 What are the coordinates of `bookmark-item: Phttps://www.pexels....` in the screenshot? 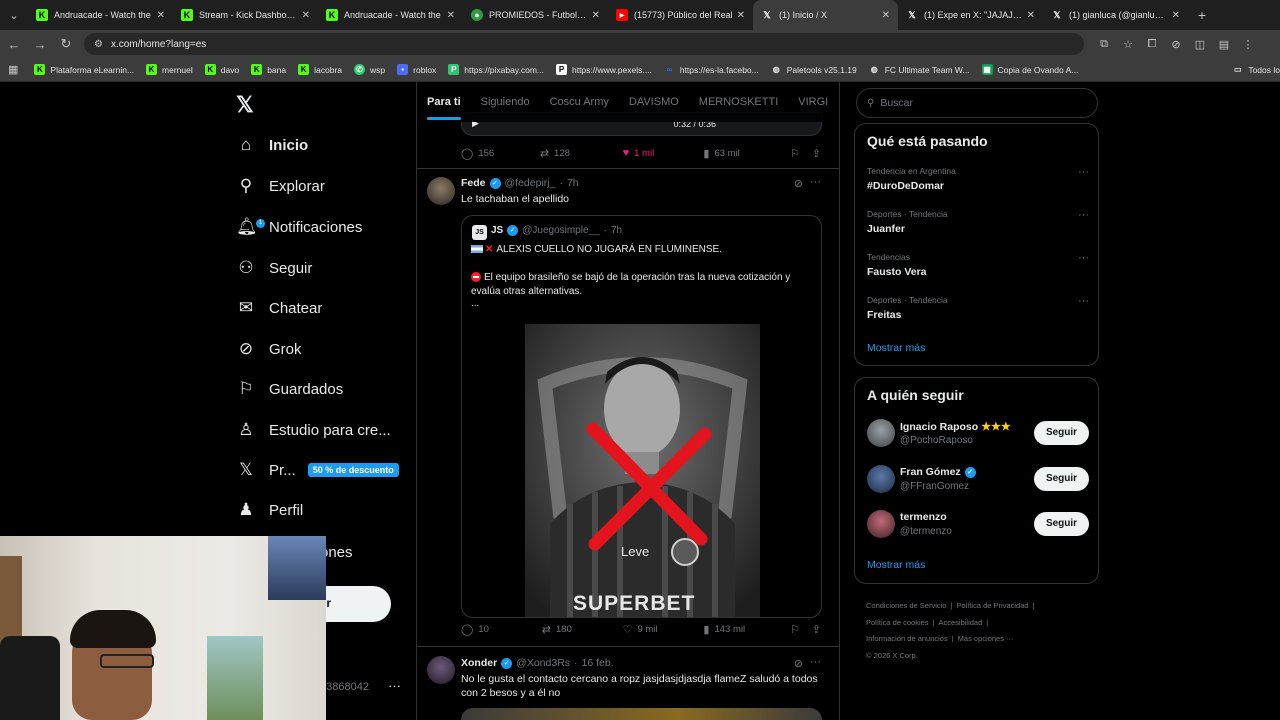 It's located at (603, 69).